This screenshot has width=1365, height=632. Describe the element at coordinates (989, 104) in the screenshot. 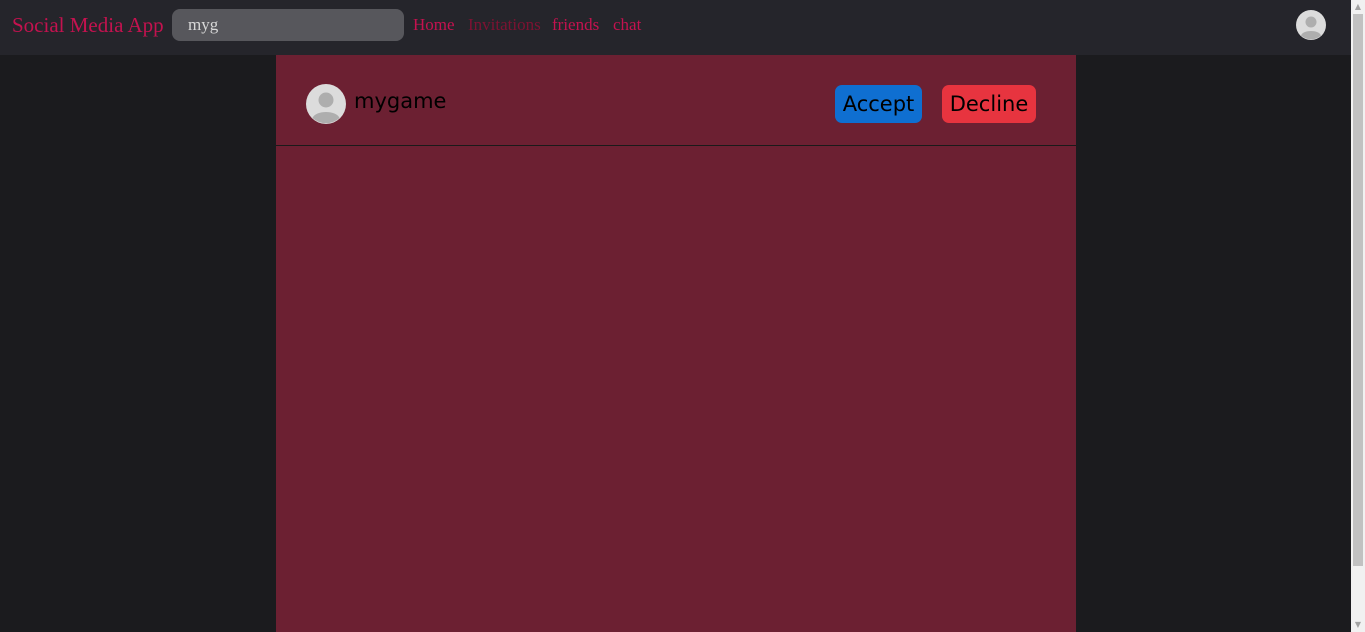

I see `decline-button: Decline` at that location.